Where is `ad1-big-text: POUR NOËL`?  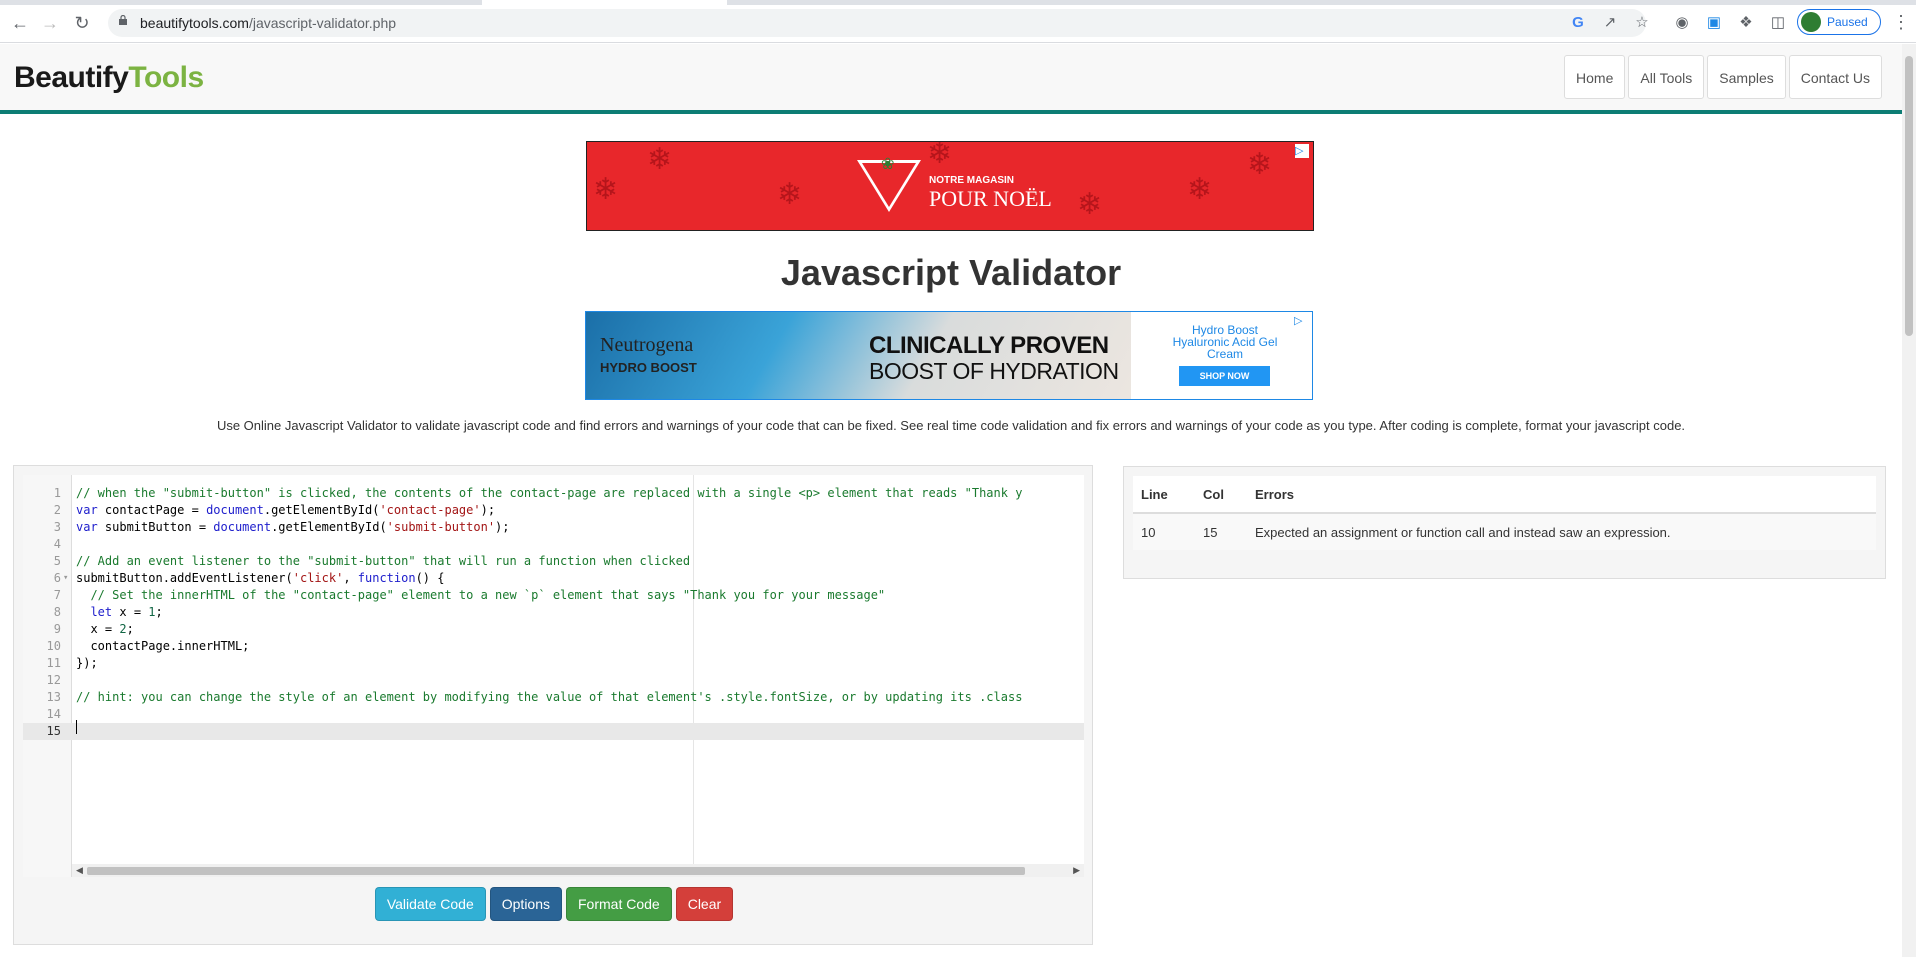
ad1-big-text: POUR NOËL is located at coordinates (990, 198).